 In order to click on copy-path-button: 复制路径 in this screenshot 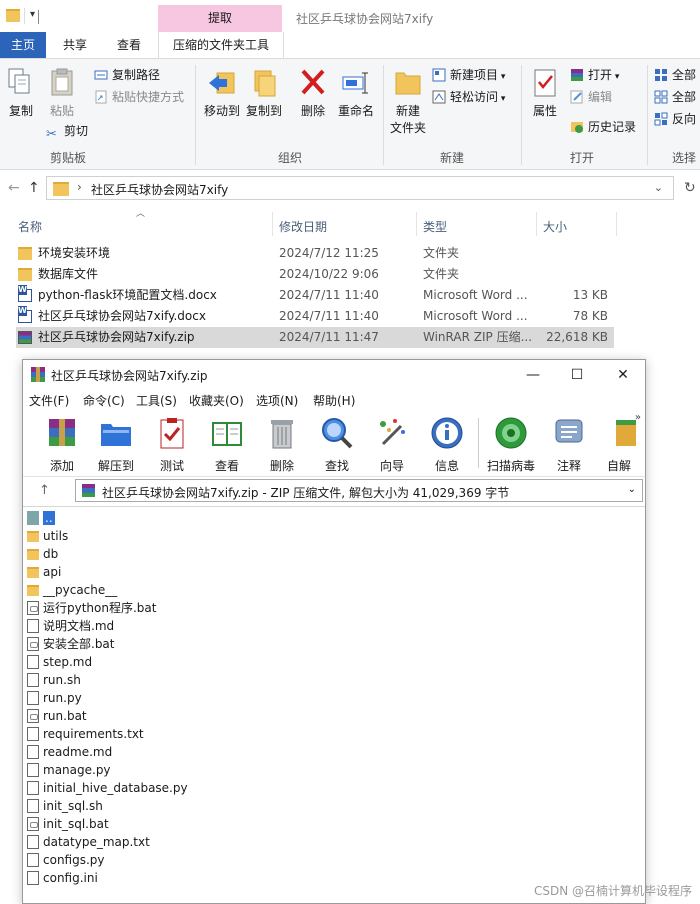, I will do `click(127, 75)`.